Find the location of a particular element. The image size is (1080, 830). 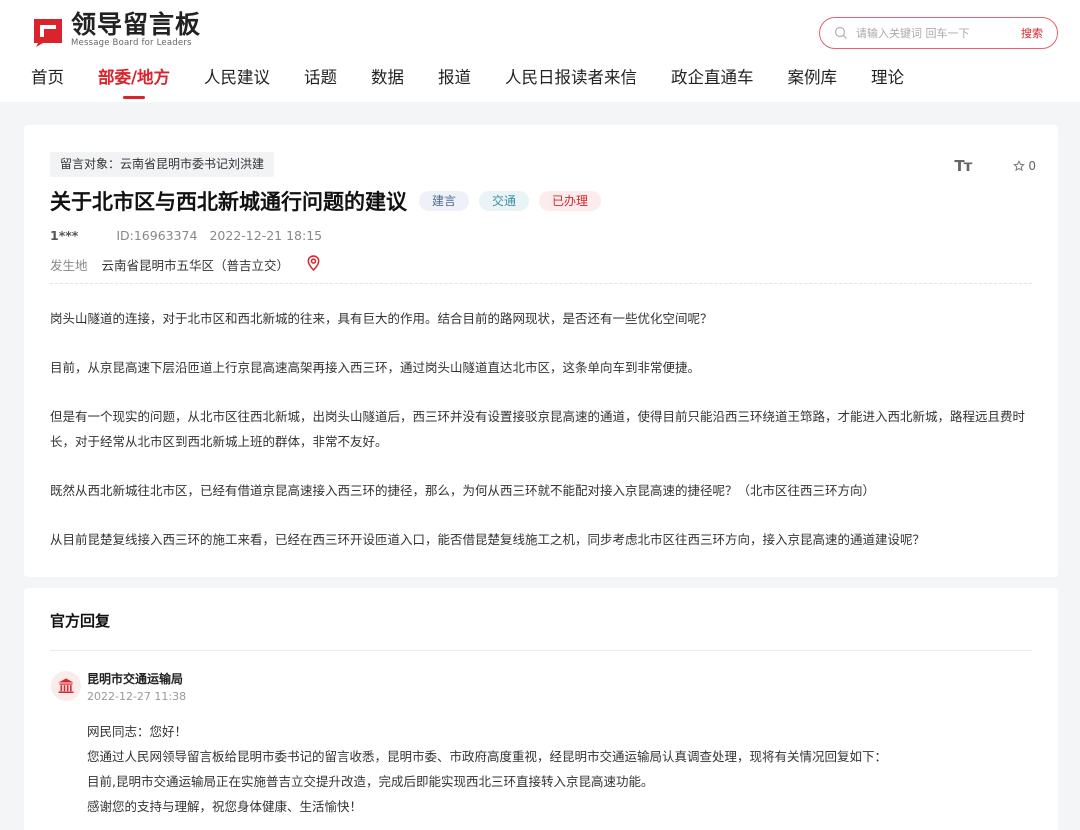

nav-home: 首页 is located at coordinates (47, 81).